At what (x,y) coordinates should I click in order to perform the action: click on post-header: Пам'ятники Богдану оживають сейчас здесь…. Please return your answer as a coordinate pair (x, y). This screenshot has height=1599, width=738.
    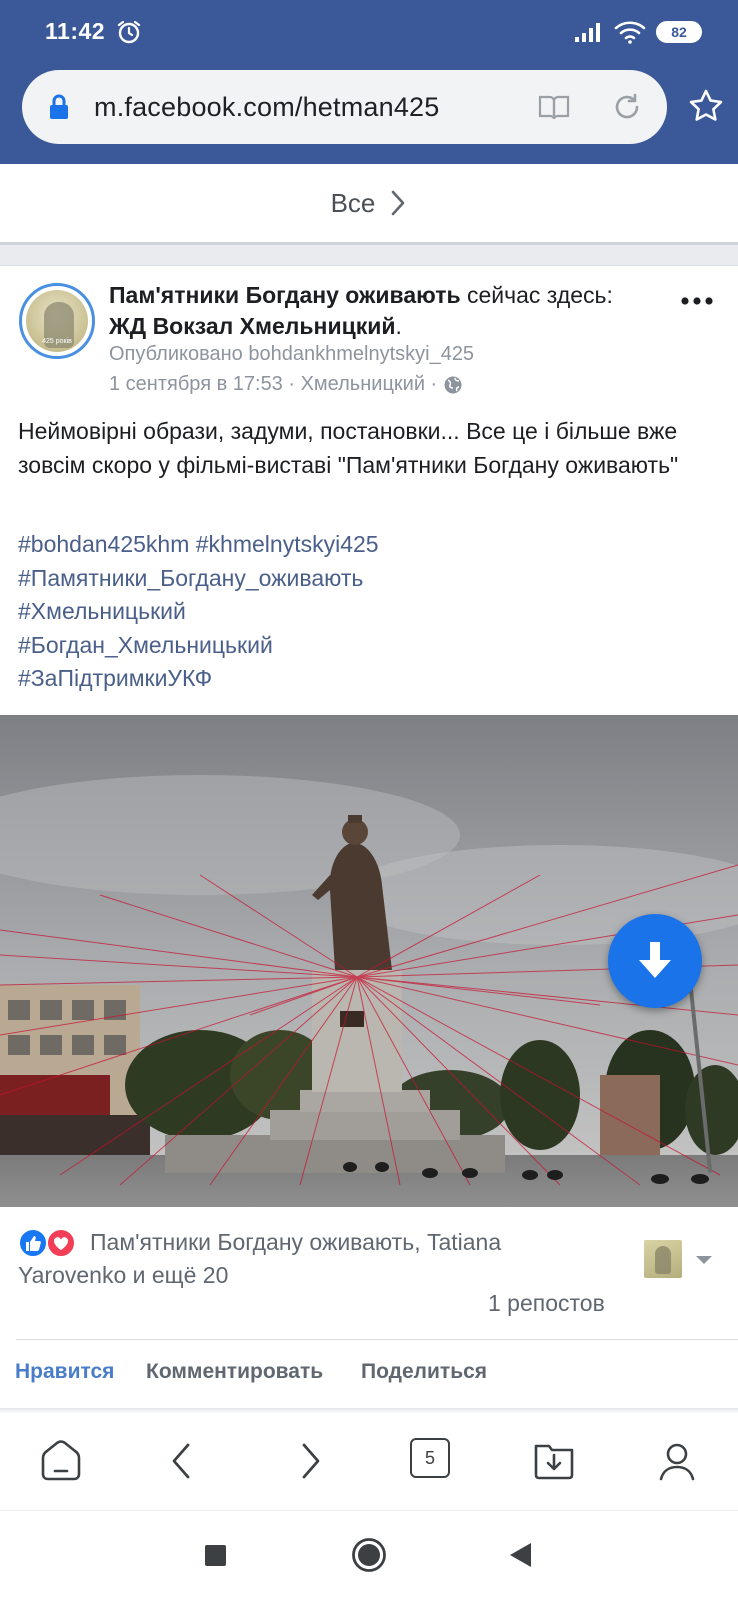
    Looking at the image, I should click on (379, 311).